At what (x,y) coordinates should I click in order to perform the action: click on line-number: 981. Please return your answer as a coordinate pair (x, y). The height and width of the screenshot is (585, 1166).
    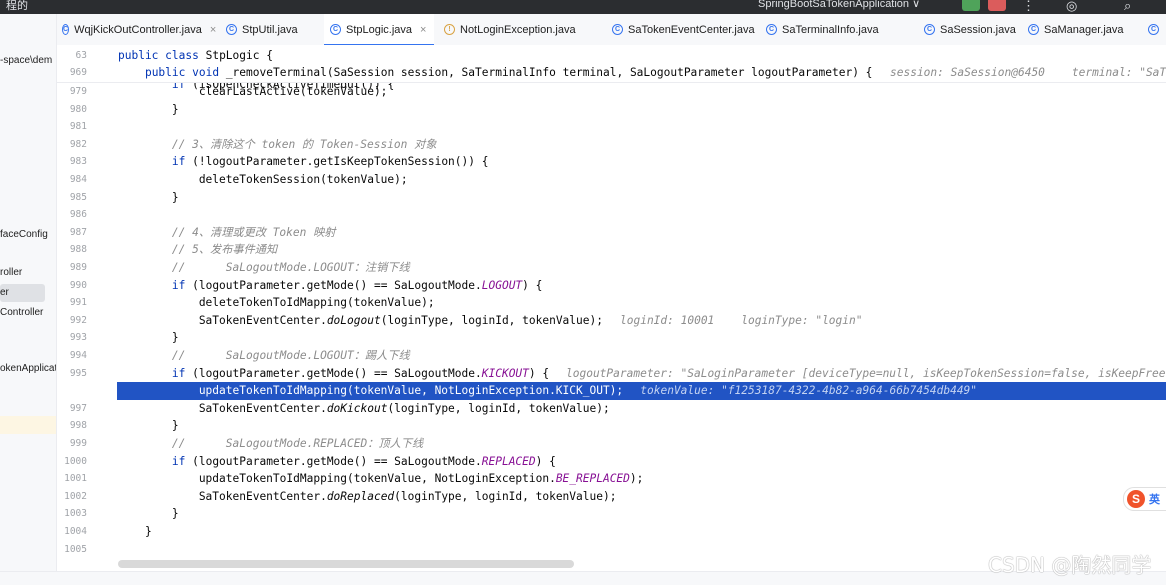
    Looking at the image, I should click on (78, 127).